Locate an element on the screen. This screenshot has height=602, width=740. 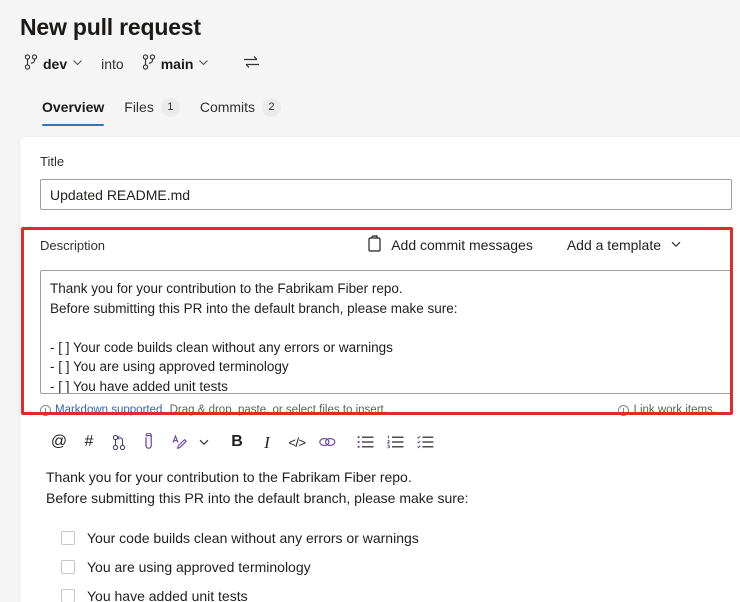
target-branch-selector: main is located at coordinates (176, 64).